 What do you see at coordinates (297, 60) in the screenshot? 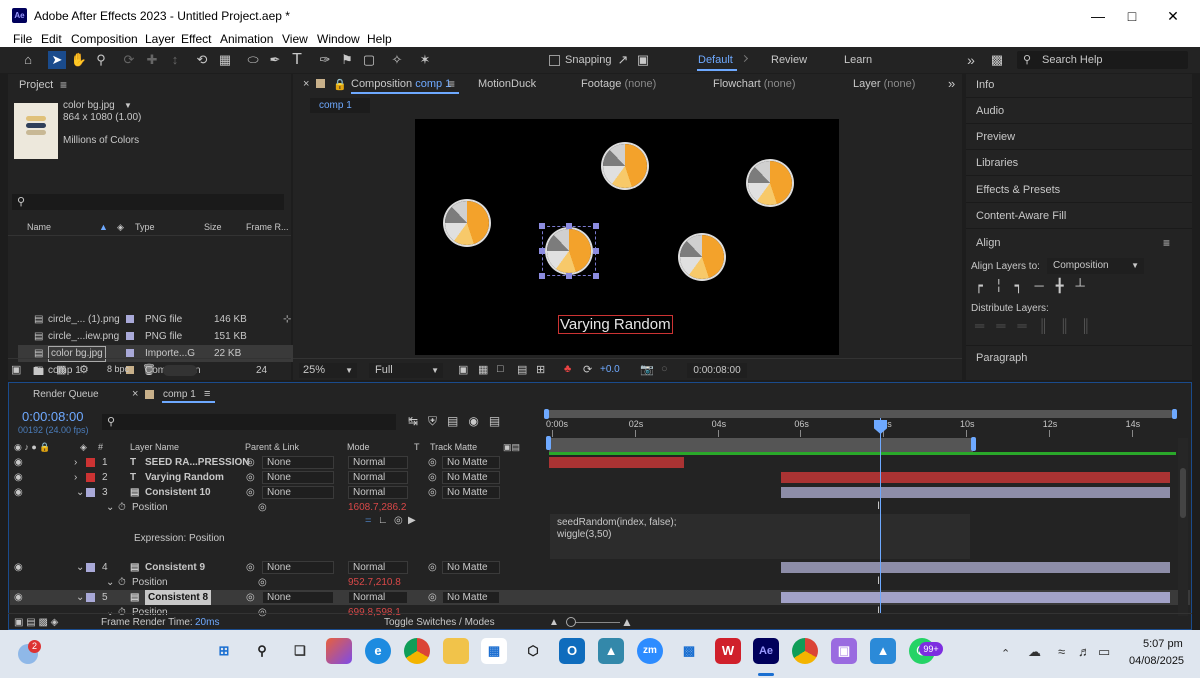
I see `type-tool-icon: T` at bounding box center [297, 60].